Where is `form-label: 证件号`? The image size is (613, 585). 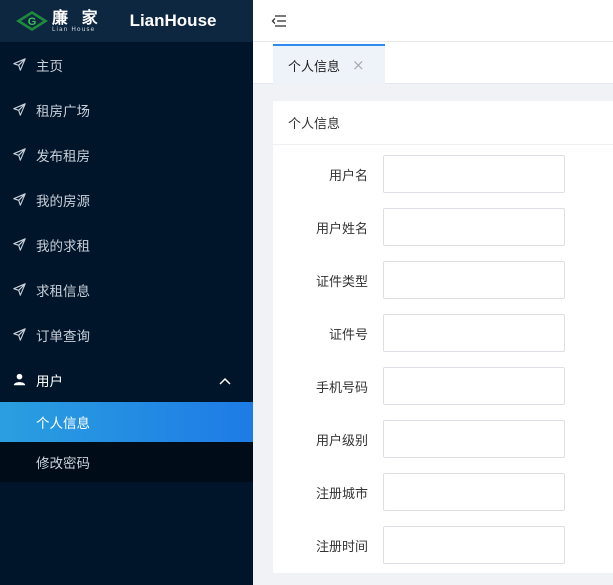
form-label: 证件号 is located at coordinates (348, 335).